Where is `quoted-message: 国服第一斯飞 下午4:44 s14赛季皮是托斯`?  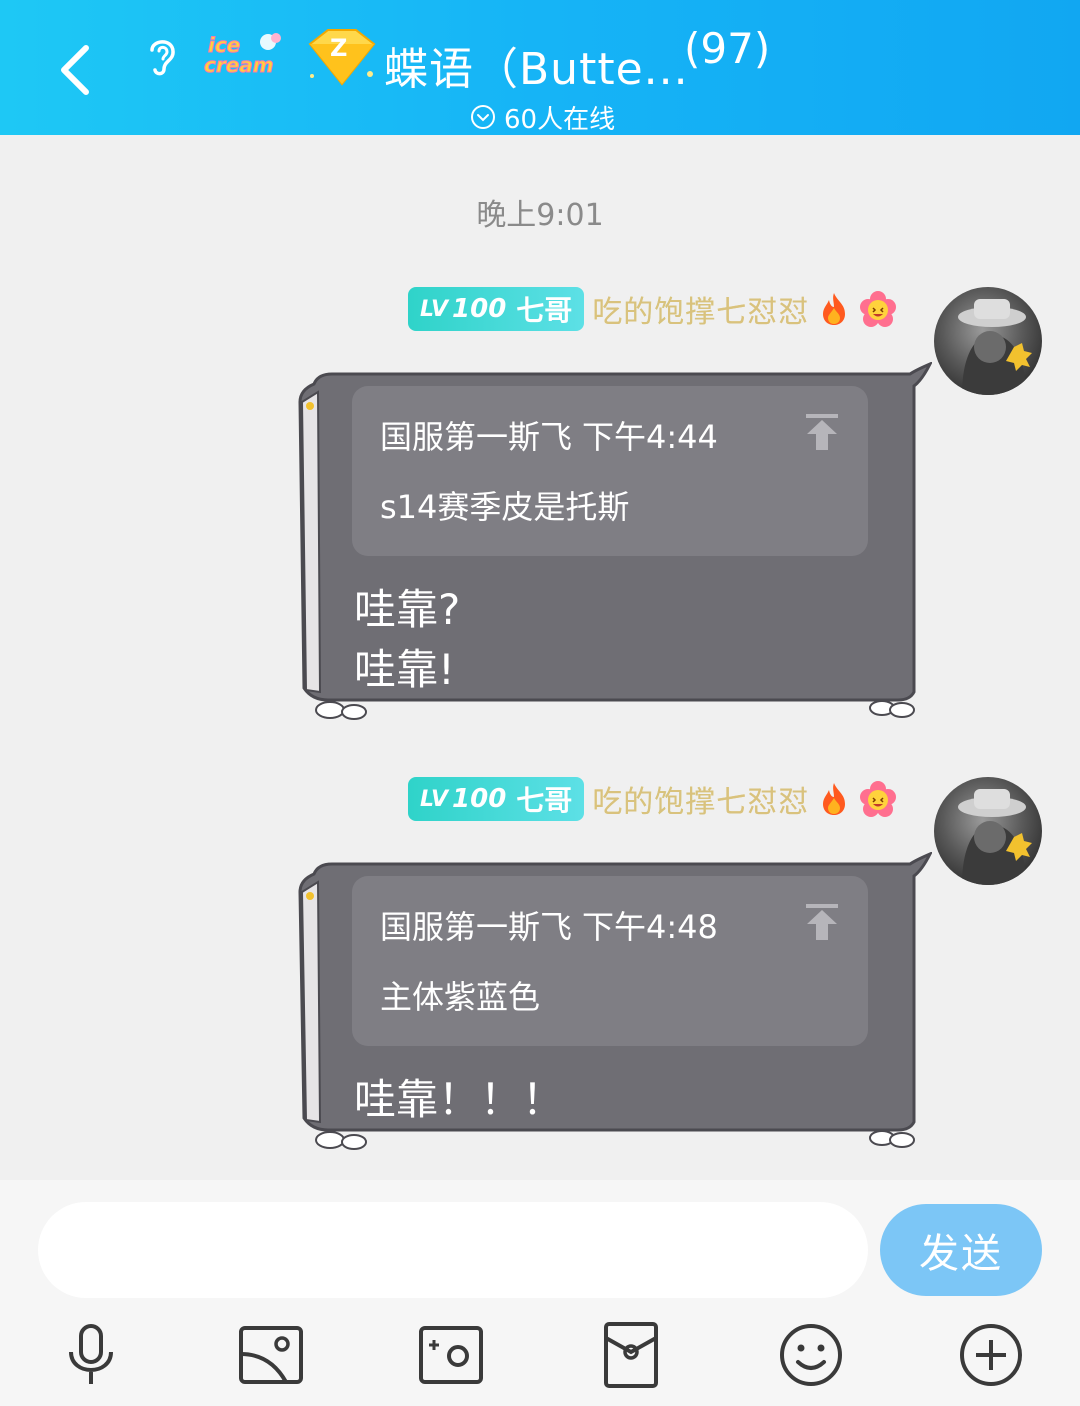
quoted-message: 国服第一斯飞 下午4:44 s14赛季皮是托斯 is located at coordinates (610, 471).